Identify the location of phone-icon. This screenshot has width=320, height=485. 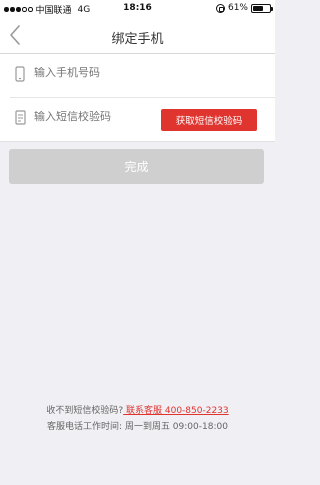
(20, 76).